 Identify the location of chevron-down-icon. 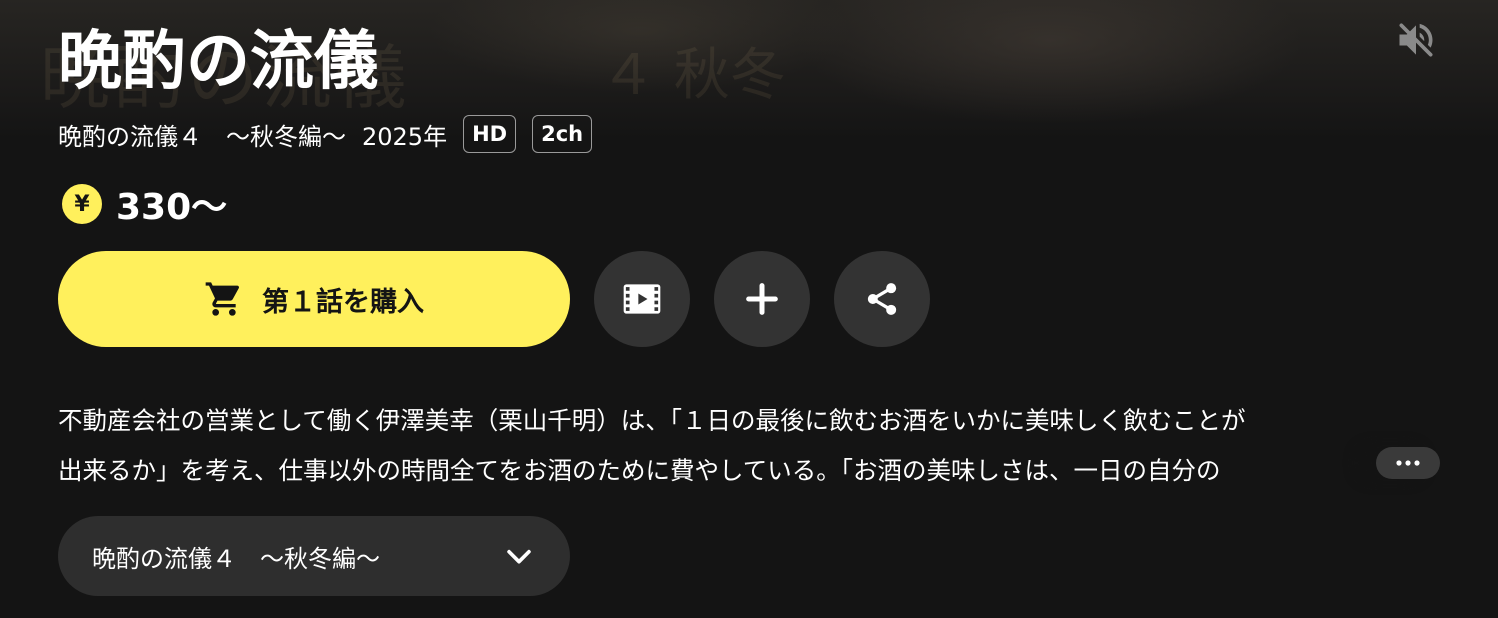
(519, 556).